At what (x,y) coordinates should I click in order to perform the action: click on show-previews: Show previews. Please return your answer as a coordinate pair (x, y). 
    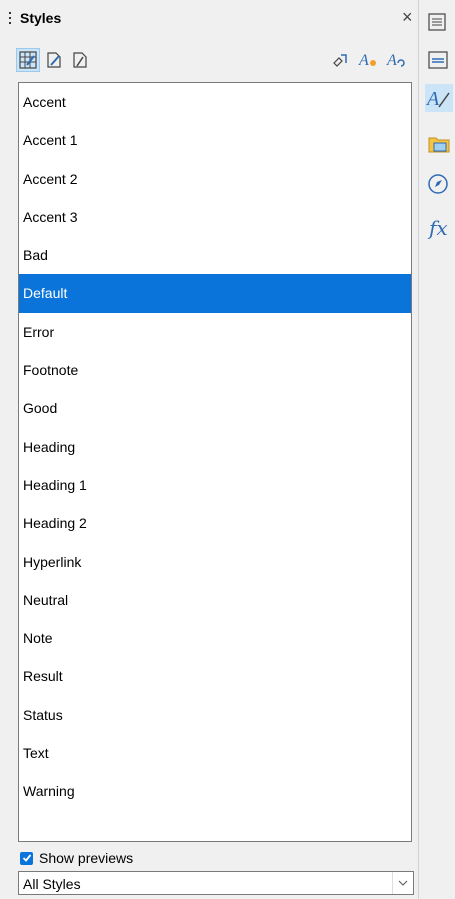
    Looking at the image, I should click on (76, 858).